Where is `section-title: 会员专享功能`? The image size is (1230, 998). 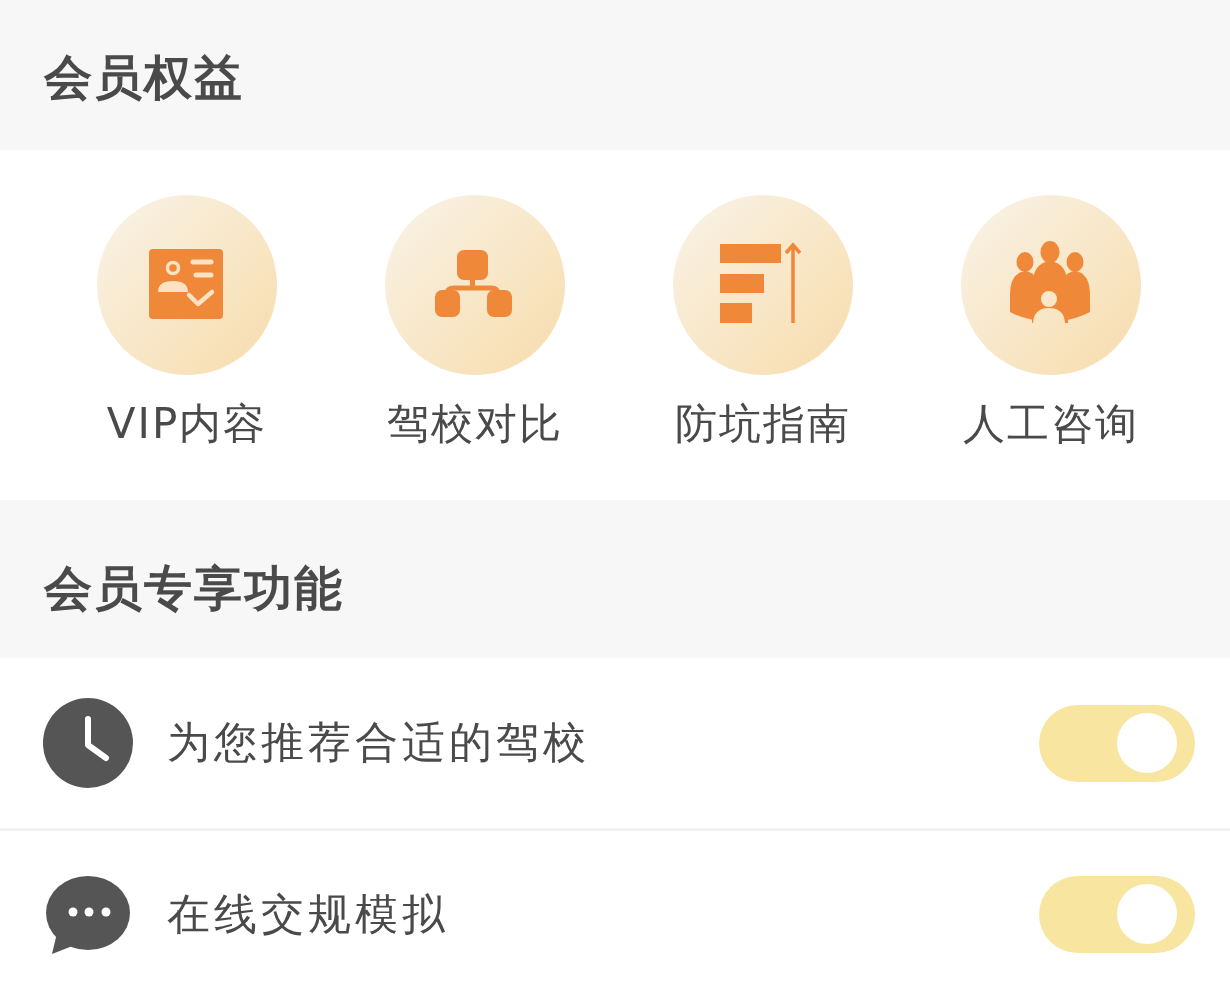
section-title: 会员专享功能 is located at coordinates (194, 589).